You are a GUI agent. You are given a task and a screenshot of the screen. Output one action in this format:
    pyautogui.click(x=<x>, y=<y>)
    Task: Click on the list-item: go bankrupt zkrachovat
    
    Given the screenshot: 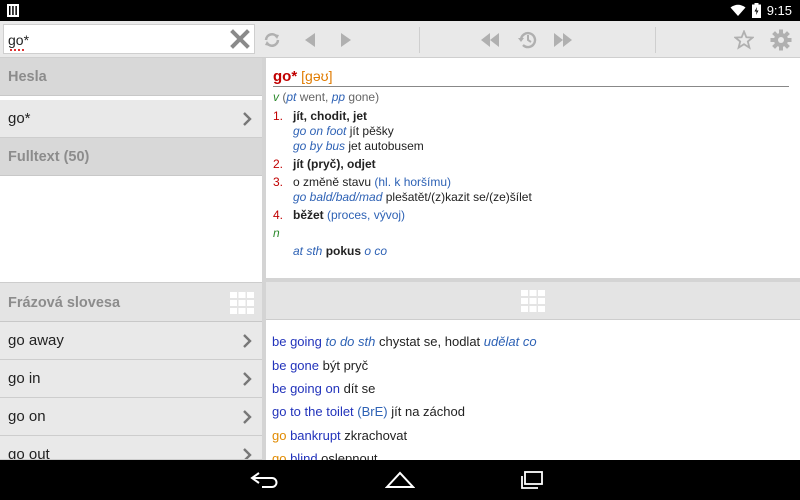 What is the action you would take?
    pyautogui.click(x=339, y=435)
    